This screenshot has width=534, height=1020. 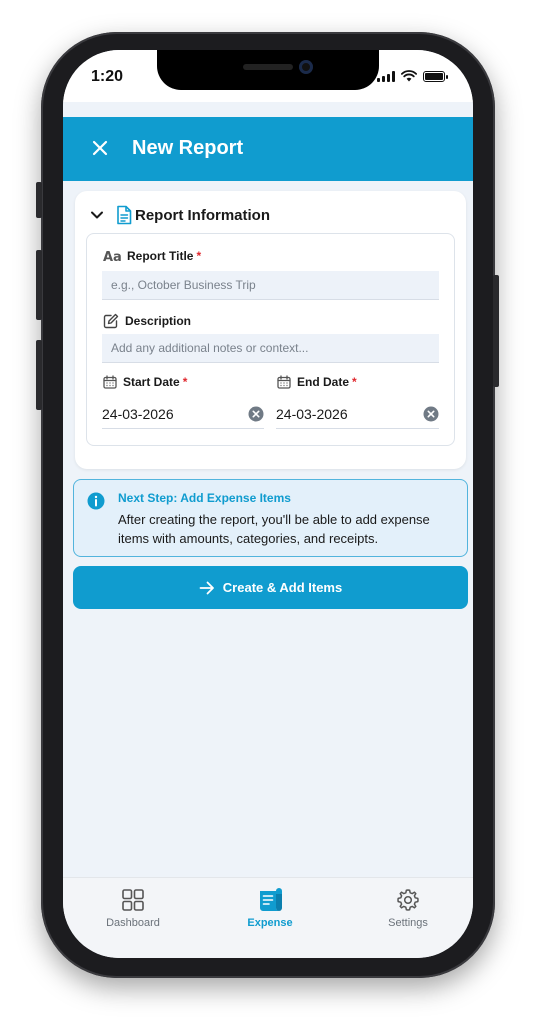 I want to click on document-icon, so click(x=124, y=215).